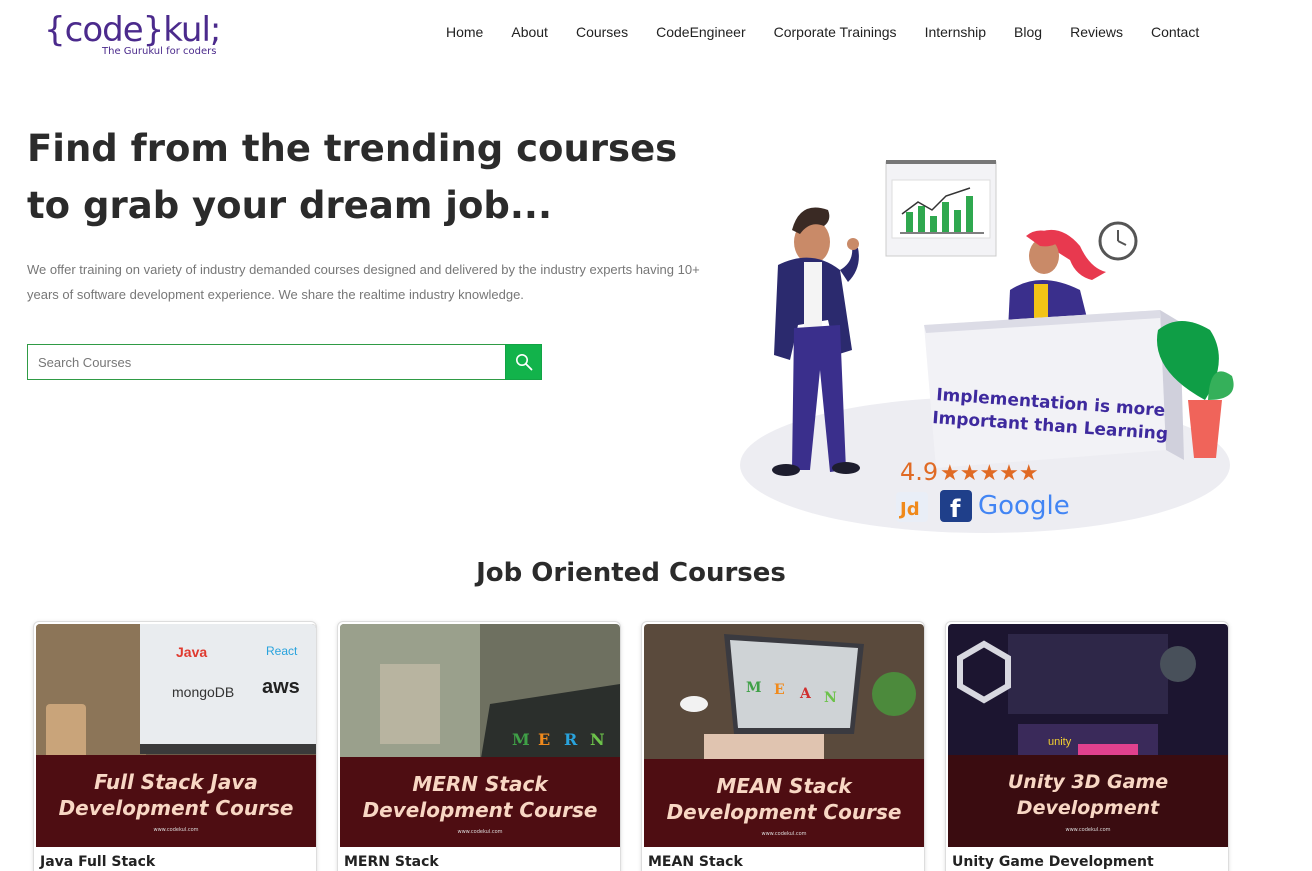 This screenshot has width=1312, height=871. I want to click on google-icon: Google, so click(1024, 506).